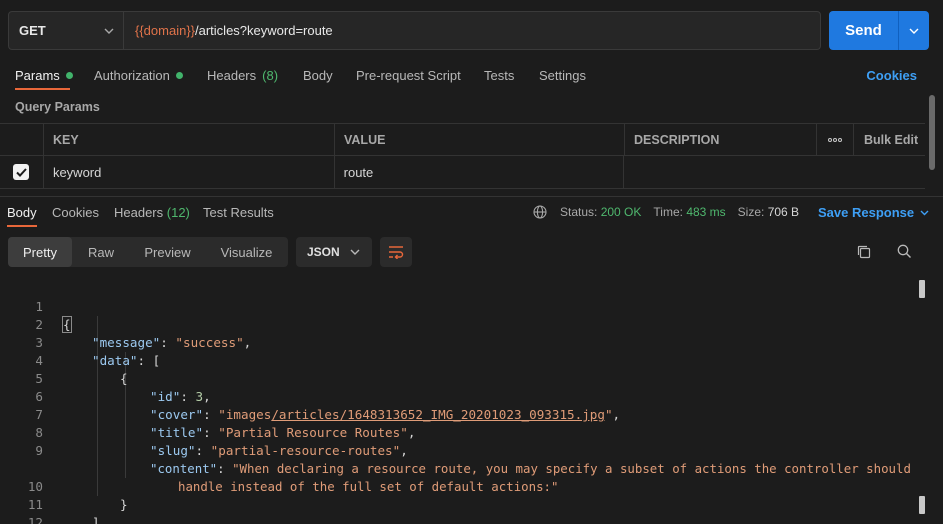 This screenshot has height=524, width=943. I want to click on wrap-lines-icon, so click(396, 252).